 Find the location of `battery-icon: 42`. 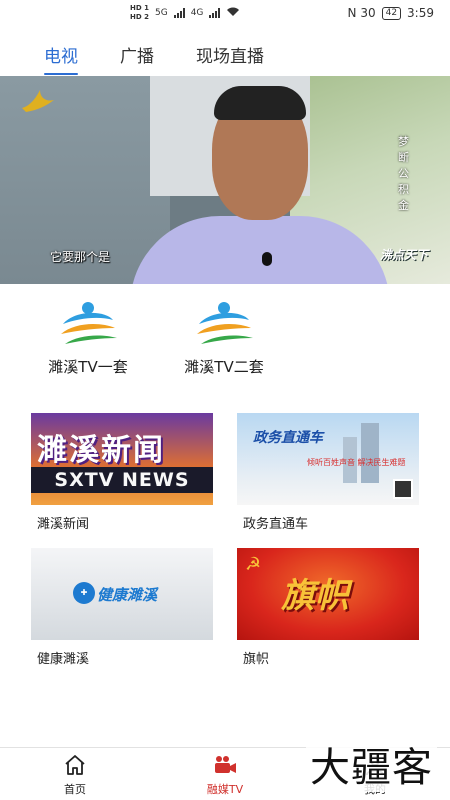

battery-icon: 42 is located at coordinates (391, 13).